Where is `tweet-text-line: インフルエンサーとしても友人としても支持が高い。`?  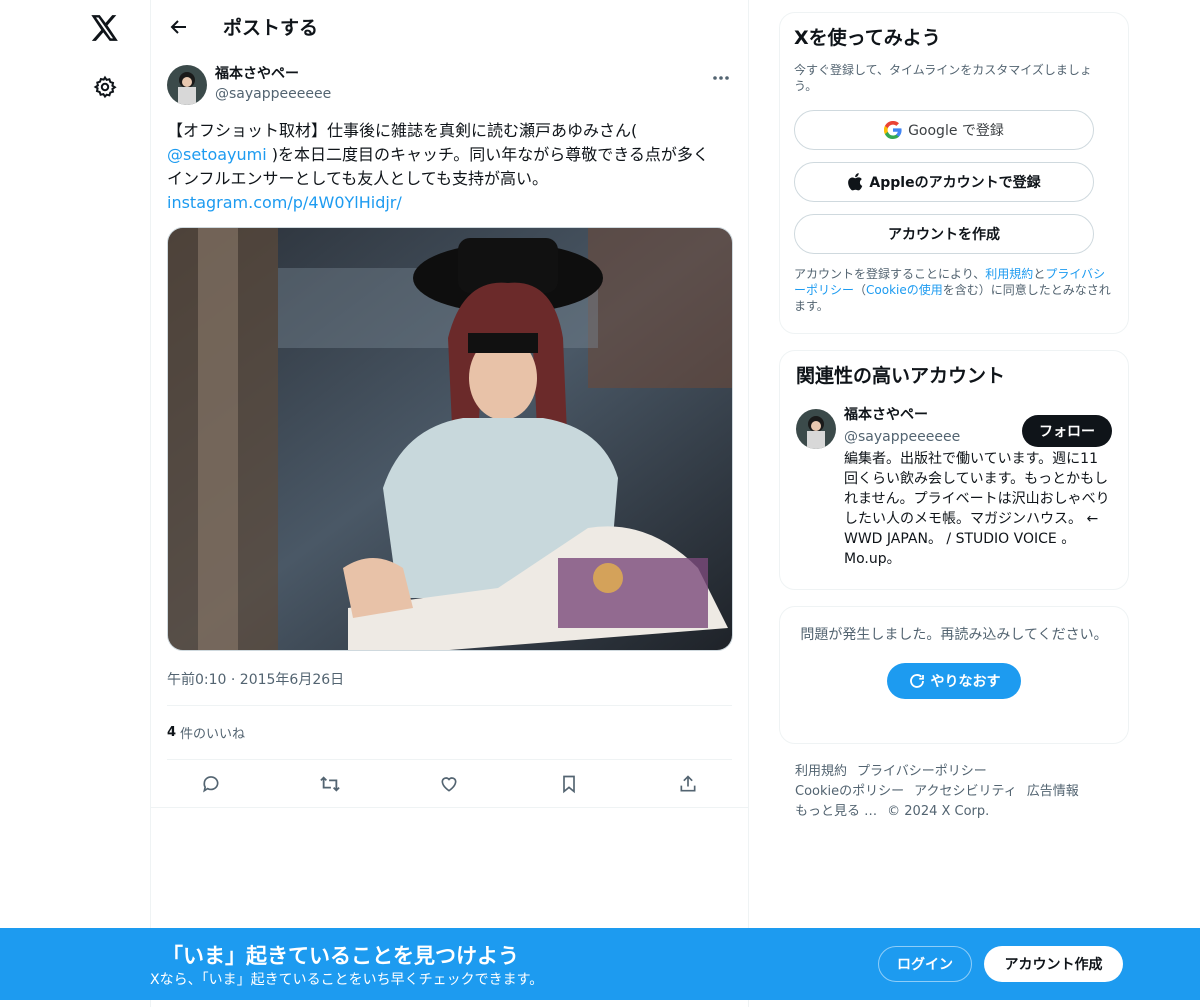 tweet-text-line: インフルエンサーとしても友人としても支持が高い。 is located at coordinates (357, 178).